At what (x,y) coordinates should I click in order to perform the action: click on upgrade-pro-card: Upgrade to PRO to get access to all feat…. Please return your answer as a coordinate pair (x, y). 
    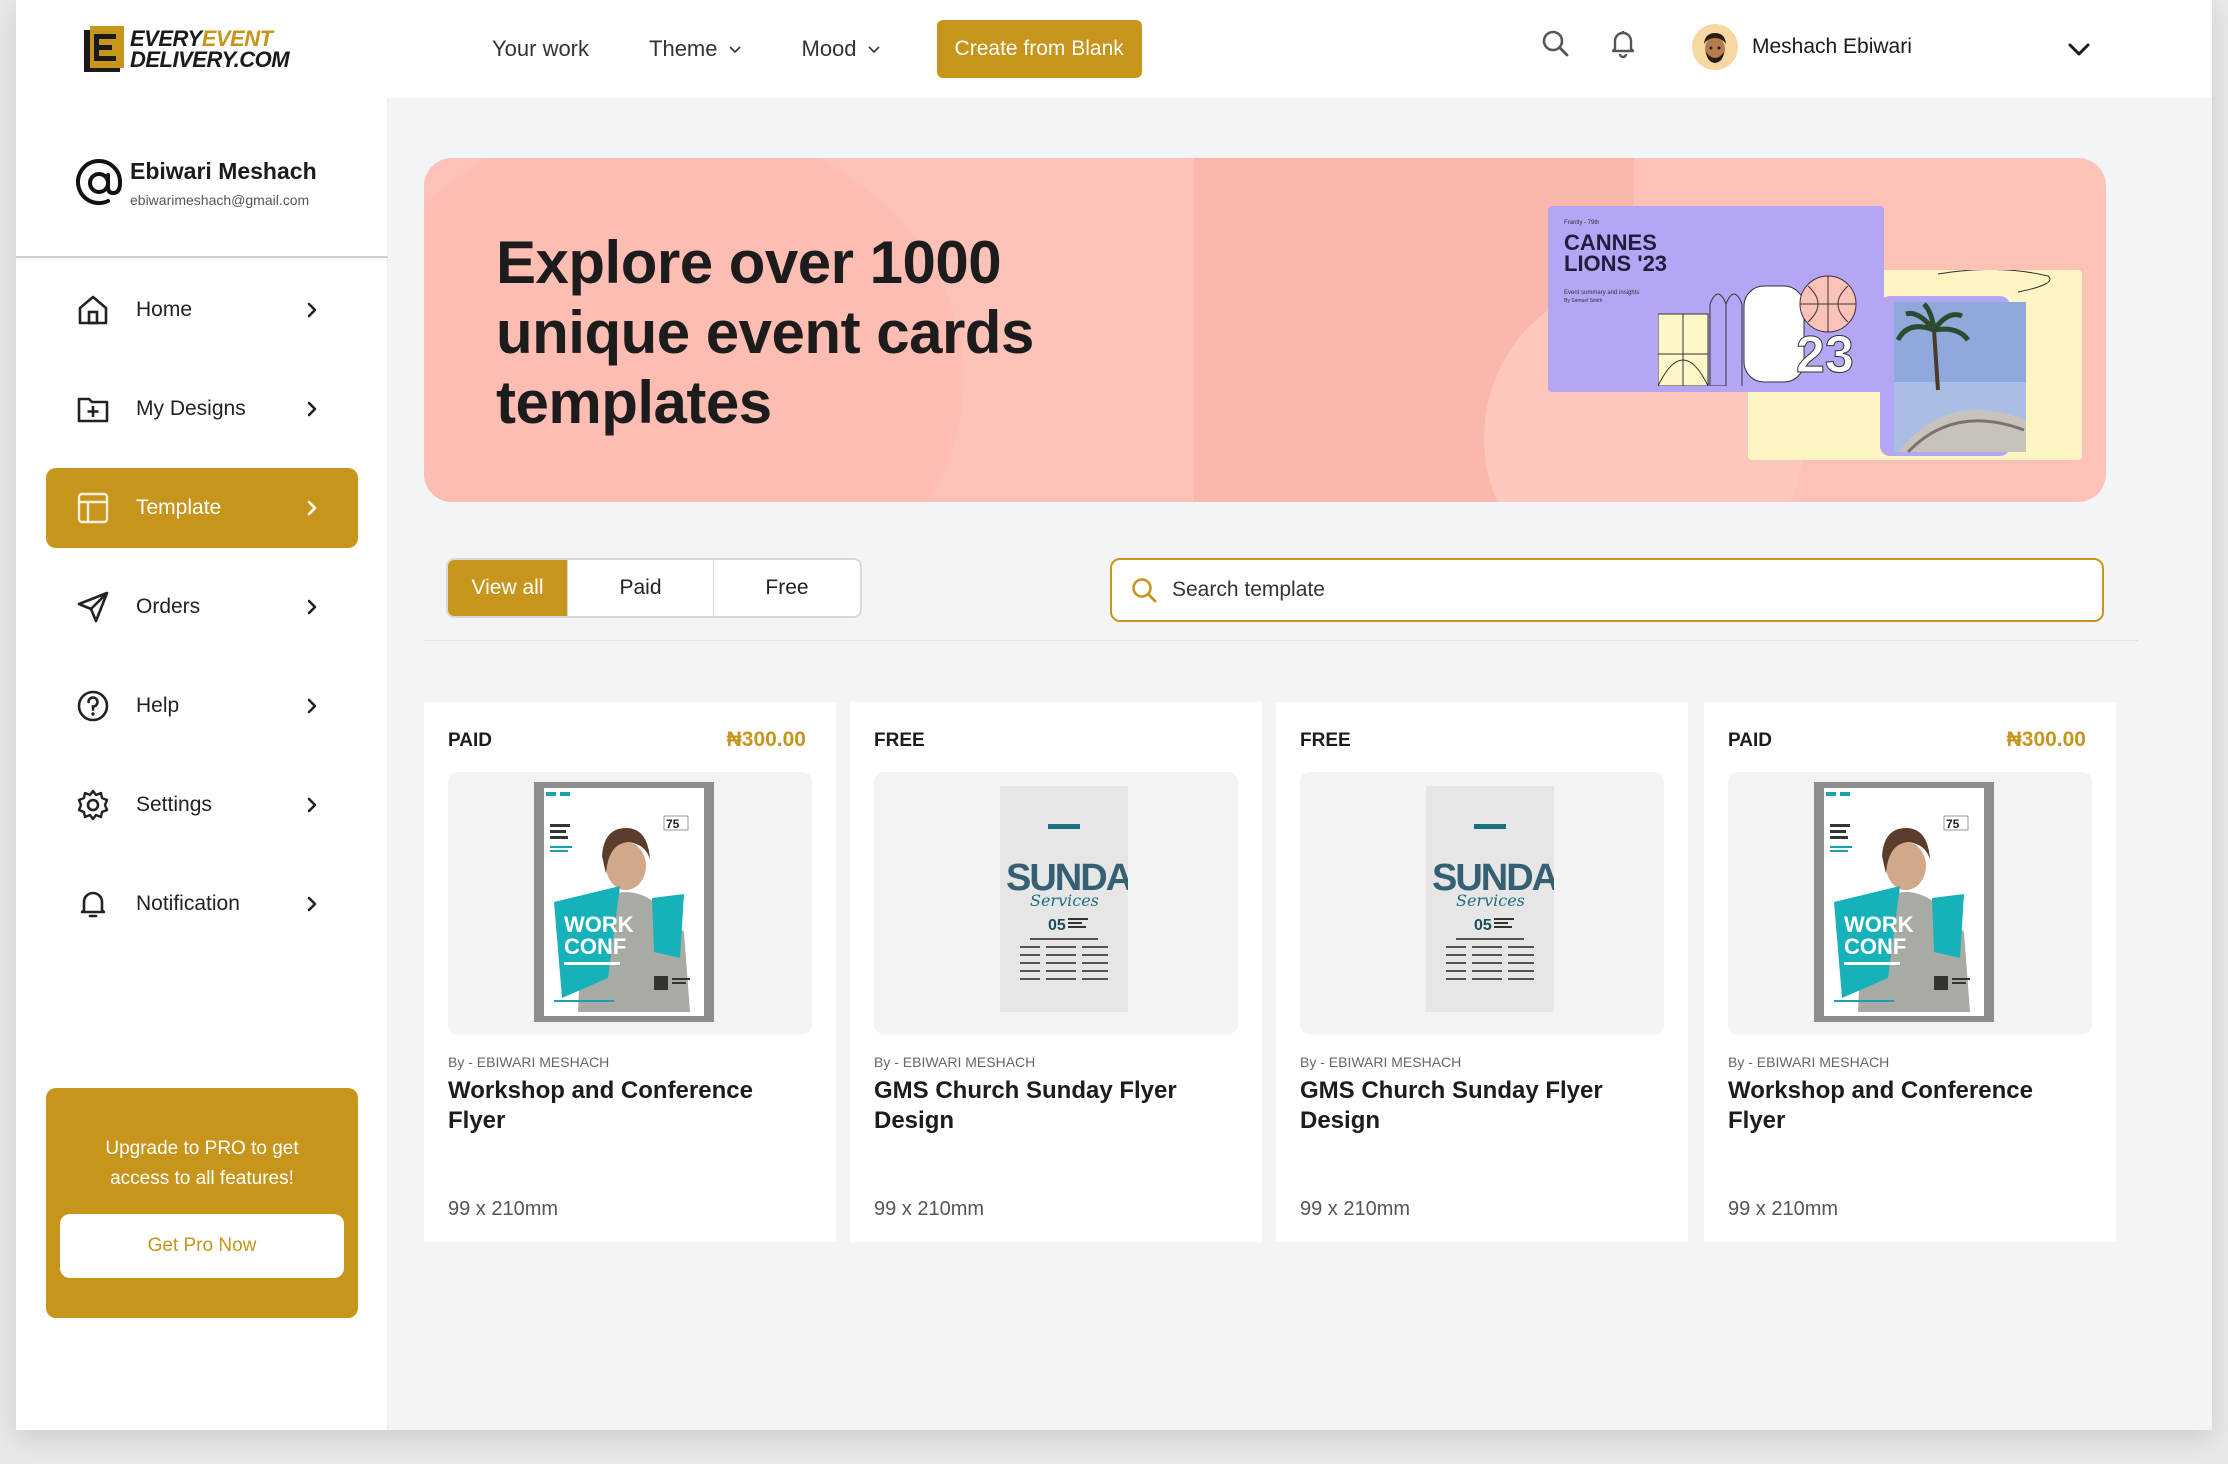
    Looking at the image, I should click on (202, 1203).